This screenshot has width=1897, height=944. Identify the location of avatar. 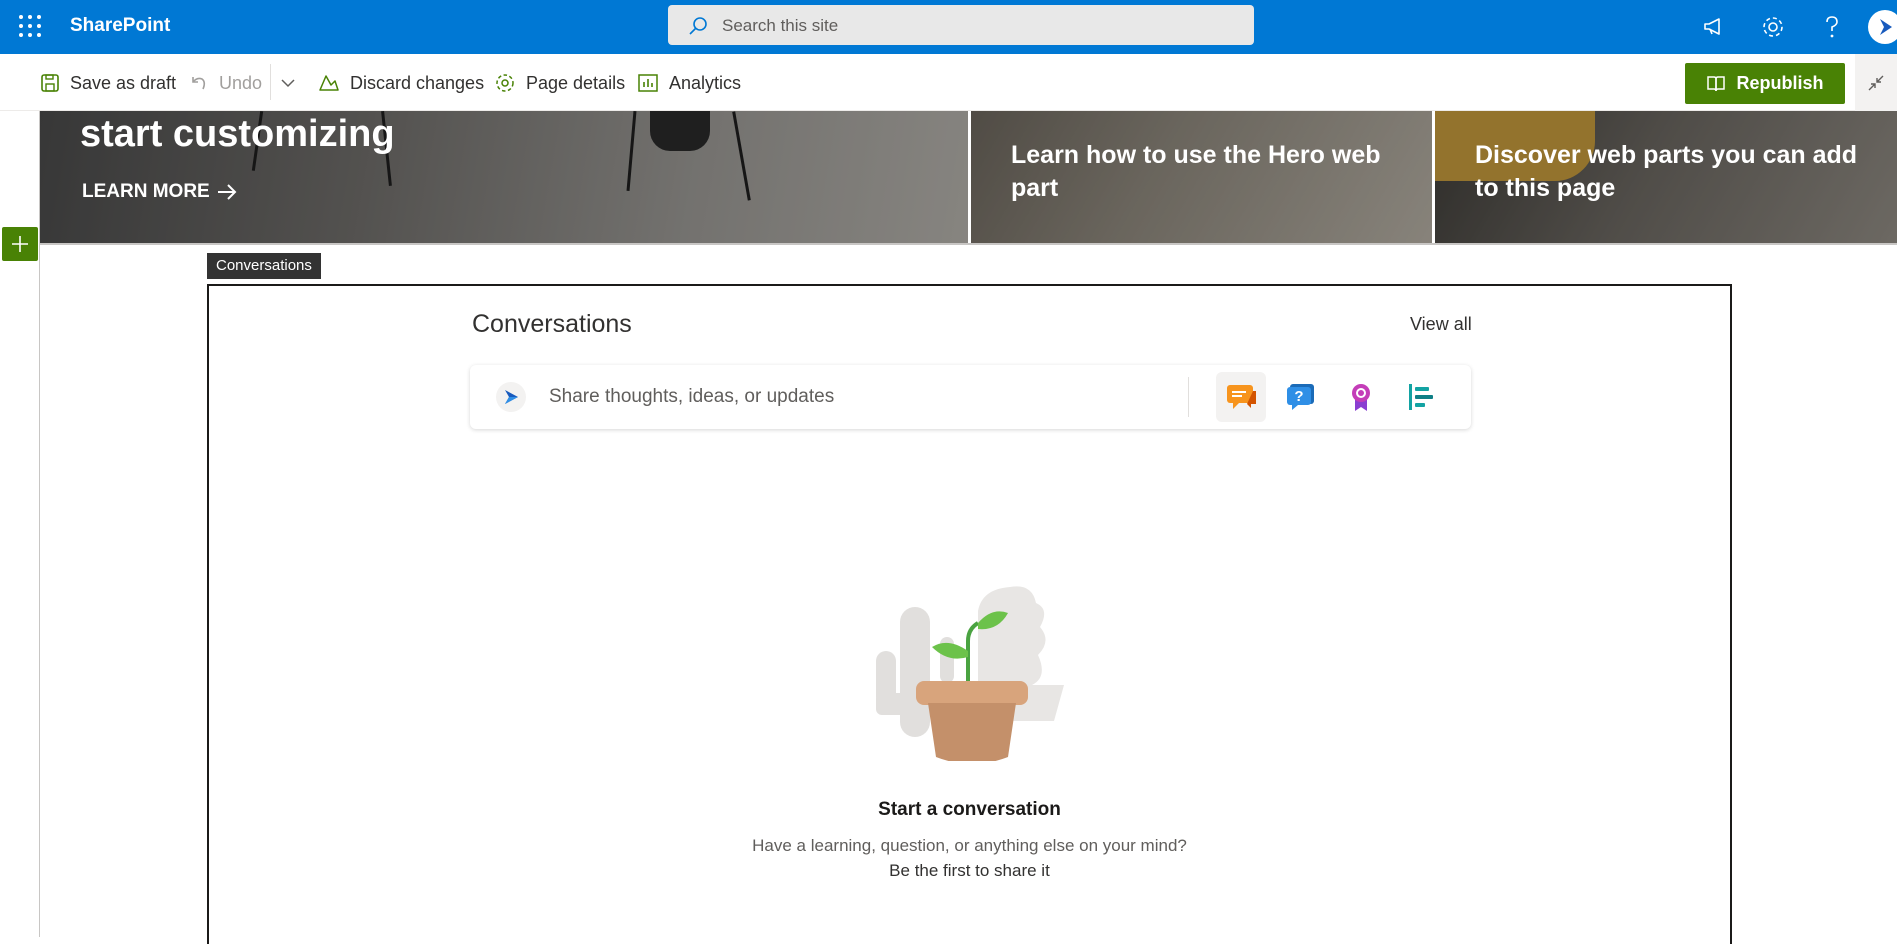
(1882, 27).